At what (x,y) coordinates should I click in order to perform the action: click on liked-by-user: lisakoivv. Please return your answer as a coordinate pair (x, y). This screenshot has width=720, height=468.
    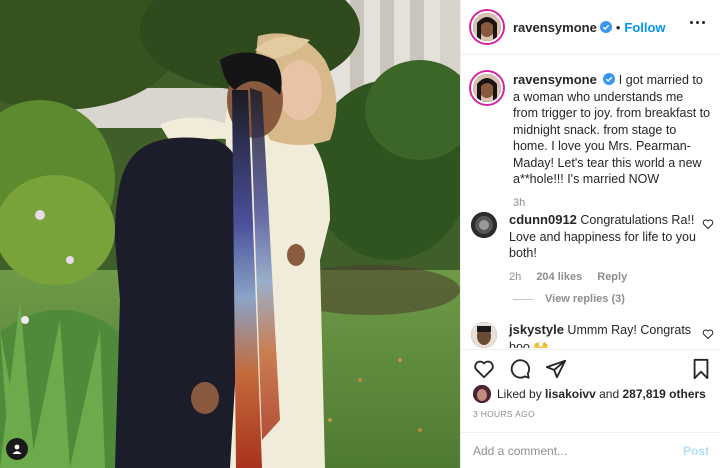
    Looking at the image, I should click on (570, 394).